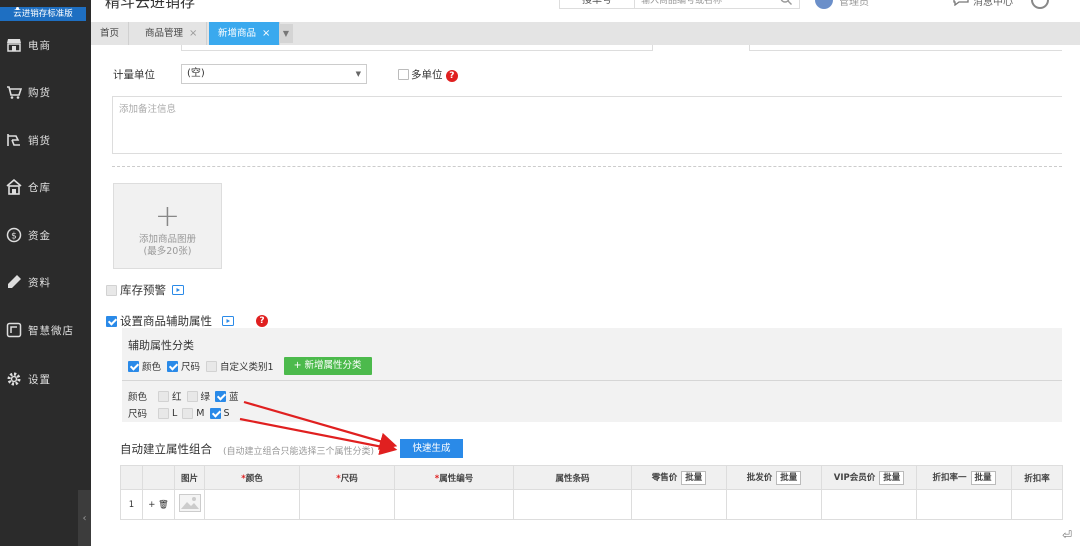 The height and width of the screenshot is (546, 1080). What do you see at coordinates (869, 504) in the screenshot?
I see `row-vip-cell` at bounding box center [869, 504].